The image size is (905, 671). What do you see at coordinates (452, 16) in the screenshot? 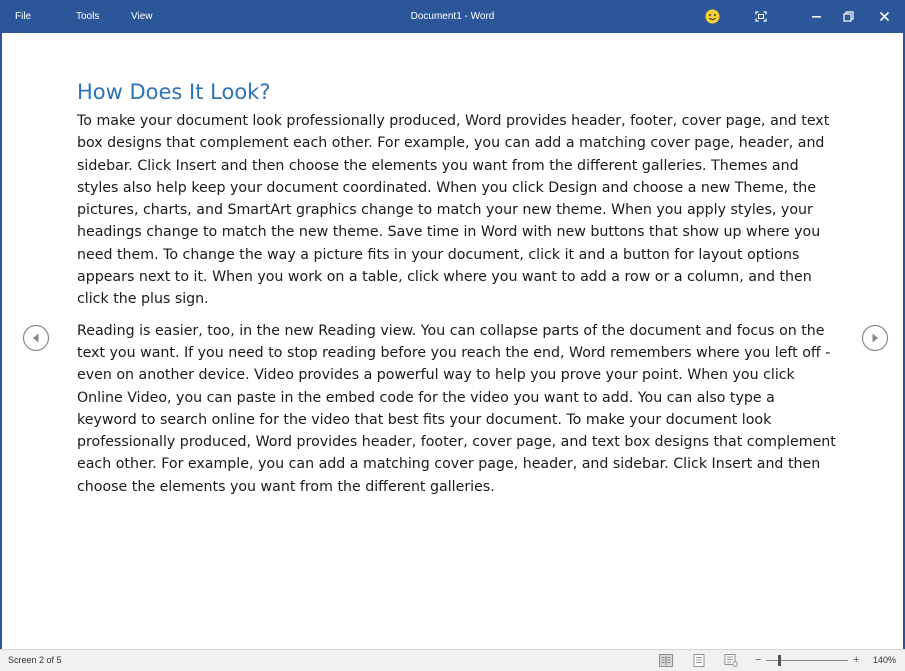
I see `title-bar: File Tools View Document1 - Word` at bounding box center [452, 16].